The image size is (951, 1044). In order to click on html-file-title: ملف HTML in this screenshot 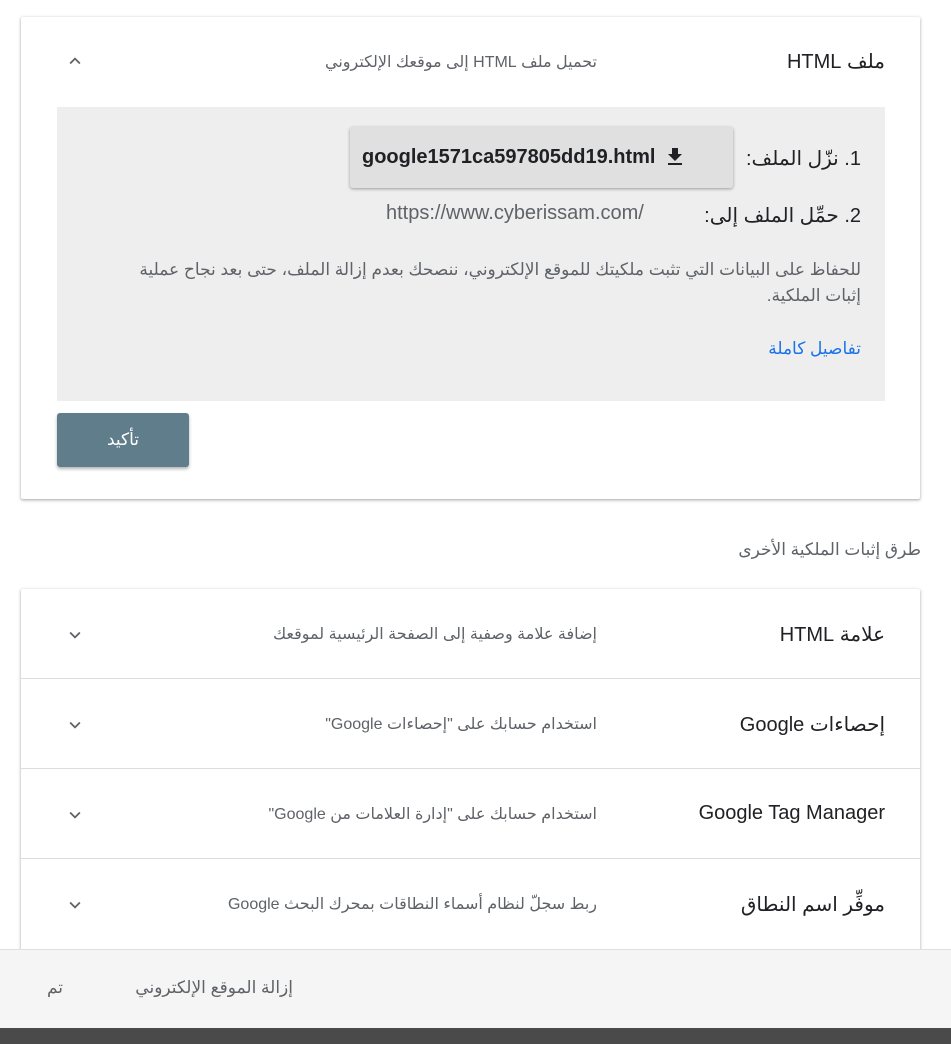, I will do `click(835, 62)`.